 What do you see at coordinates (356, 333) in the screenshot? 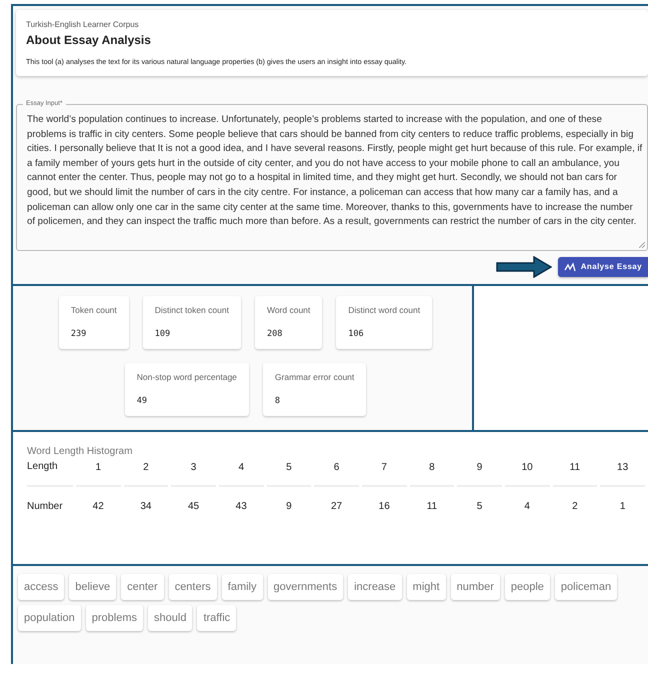
I see `stat-value: 106` at bounding box center [356, 333].